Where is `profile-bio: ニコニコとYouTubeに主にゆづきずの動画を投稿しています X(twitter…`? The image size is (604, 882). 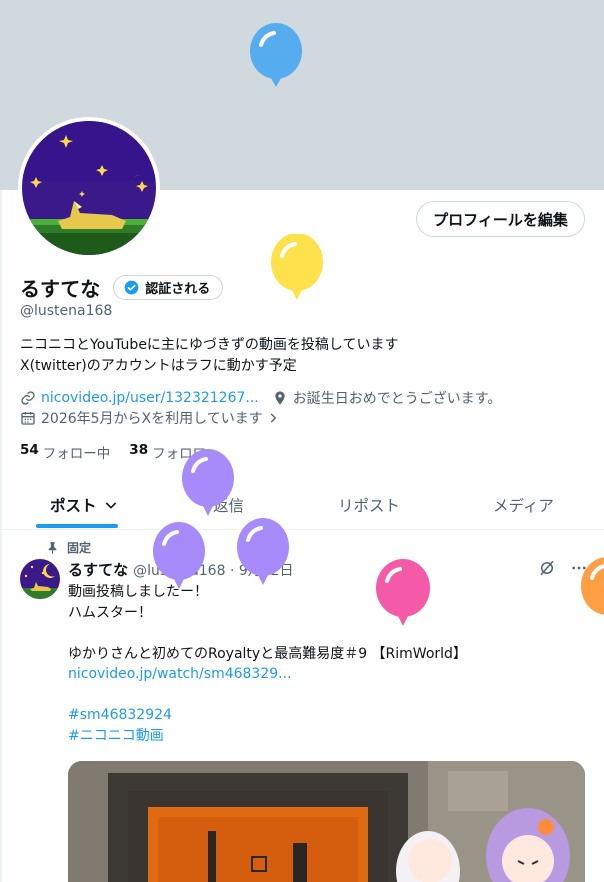
profile-bio: ニコニコとYouTubeに主にゆづきずの動画を投稿しています X(twitter… is located at coordinates (209, 356).